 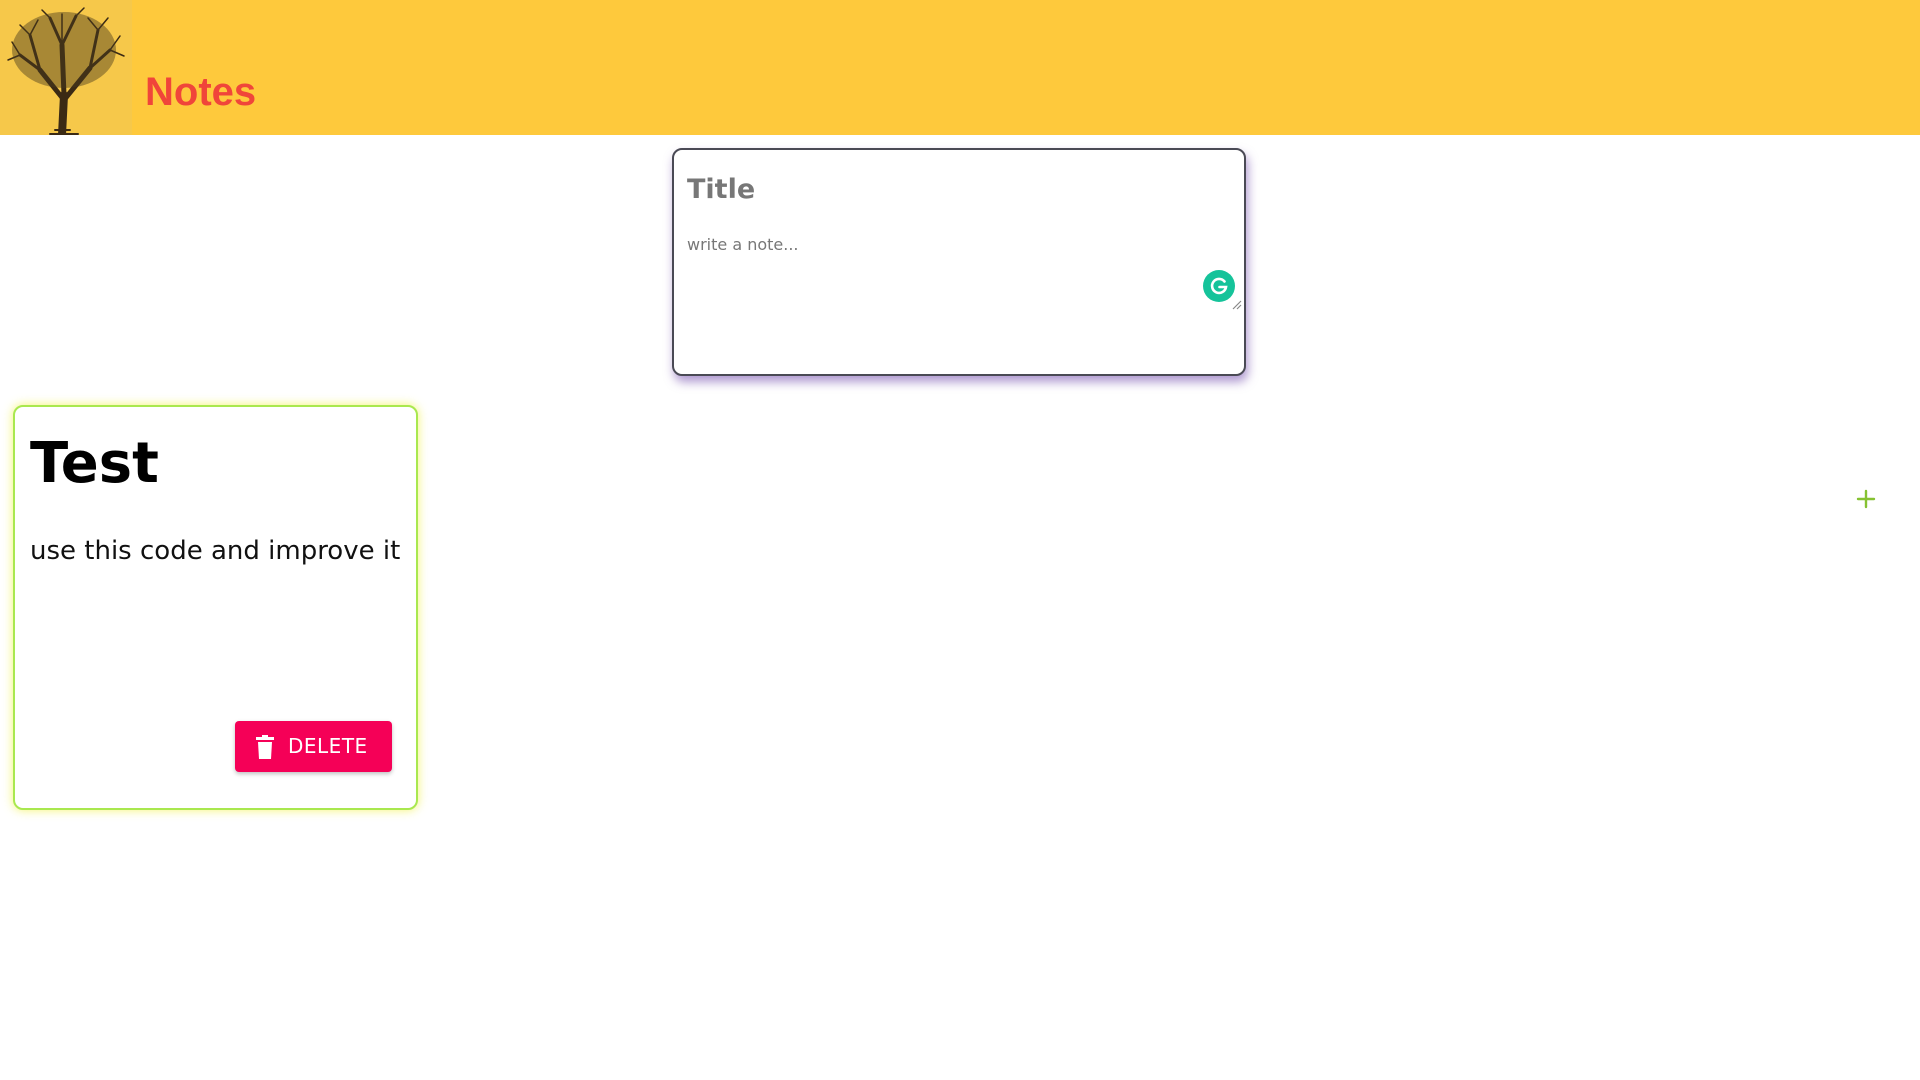 What do you see at coordinates (328, 746) in the screenshot?
I see `delete-button-label: DELETE` at bounding box center [328, 746].